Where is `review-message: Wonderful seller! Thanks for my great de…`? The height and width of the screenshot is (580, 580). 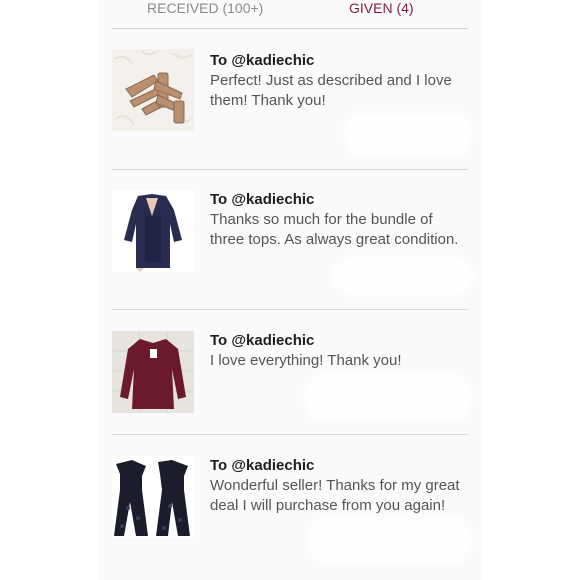
review-message: Wonderful seller! Thanks for my great de… is located at coordinates (335, 495).